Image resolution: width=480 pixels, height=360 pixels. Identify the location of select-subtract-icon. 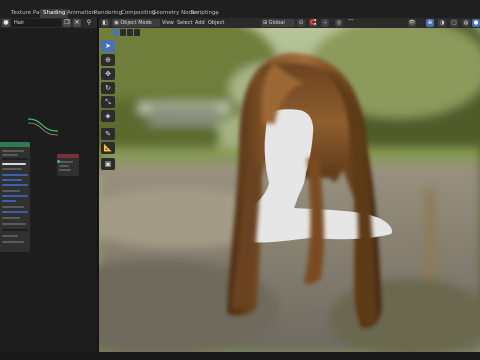
(130, 32).